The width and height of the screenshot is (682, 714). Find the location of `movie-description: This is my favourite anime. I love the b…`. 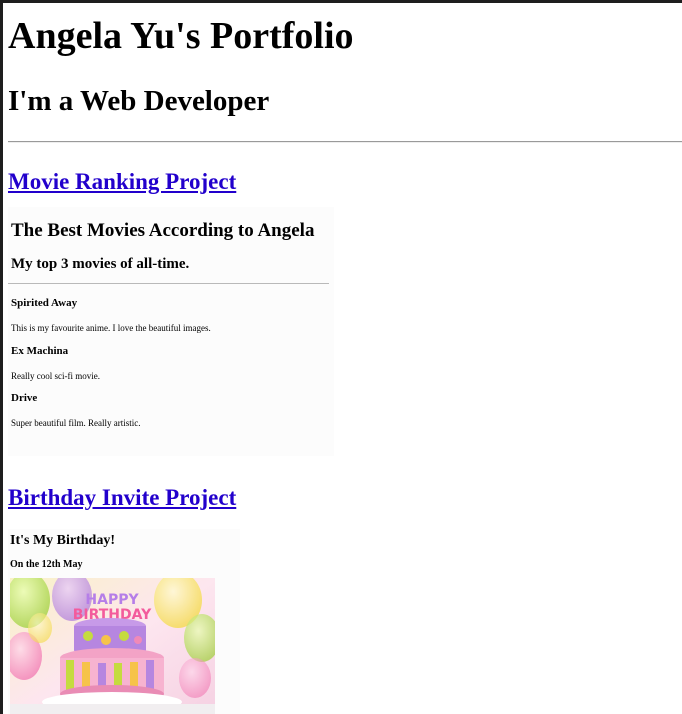

movie-description: This is my favourite anime. I love the b… is located at coordinates (111, 328).